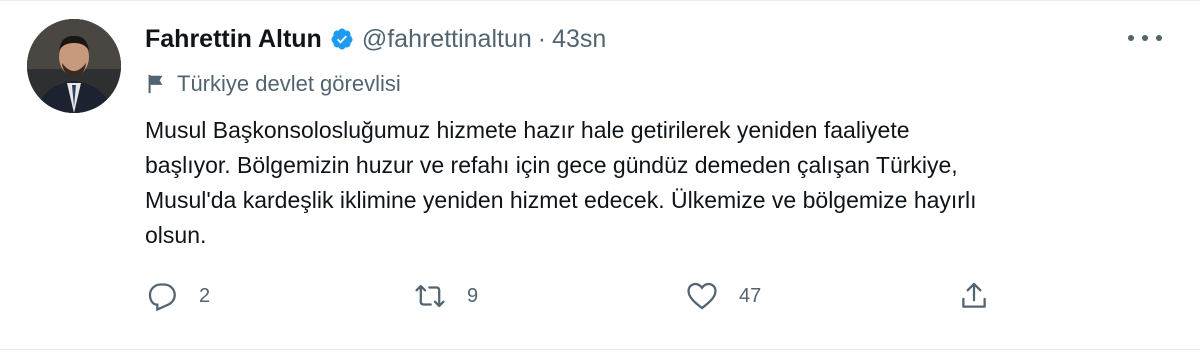 The image size is (1200, 356). Describe the element at coordinates (447, 39) in the screenshot. I see `author-handle: @fahrettinaltun` at that location.